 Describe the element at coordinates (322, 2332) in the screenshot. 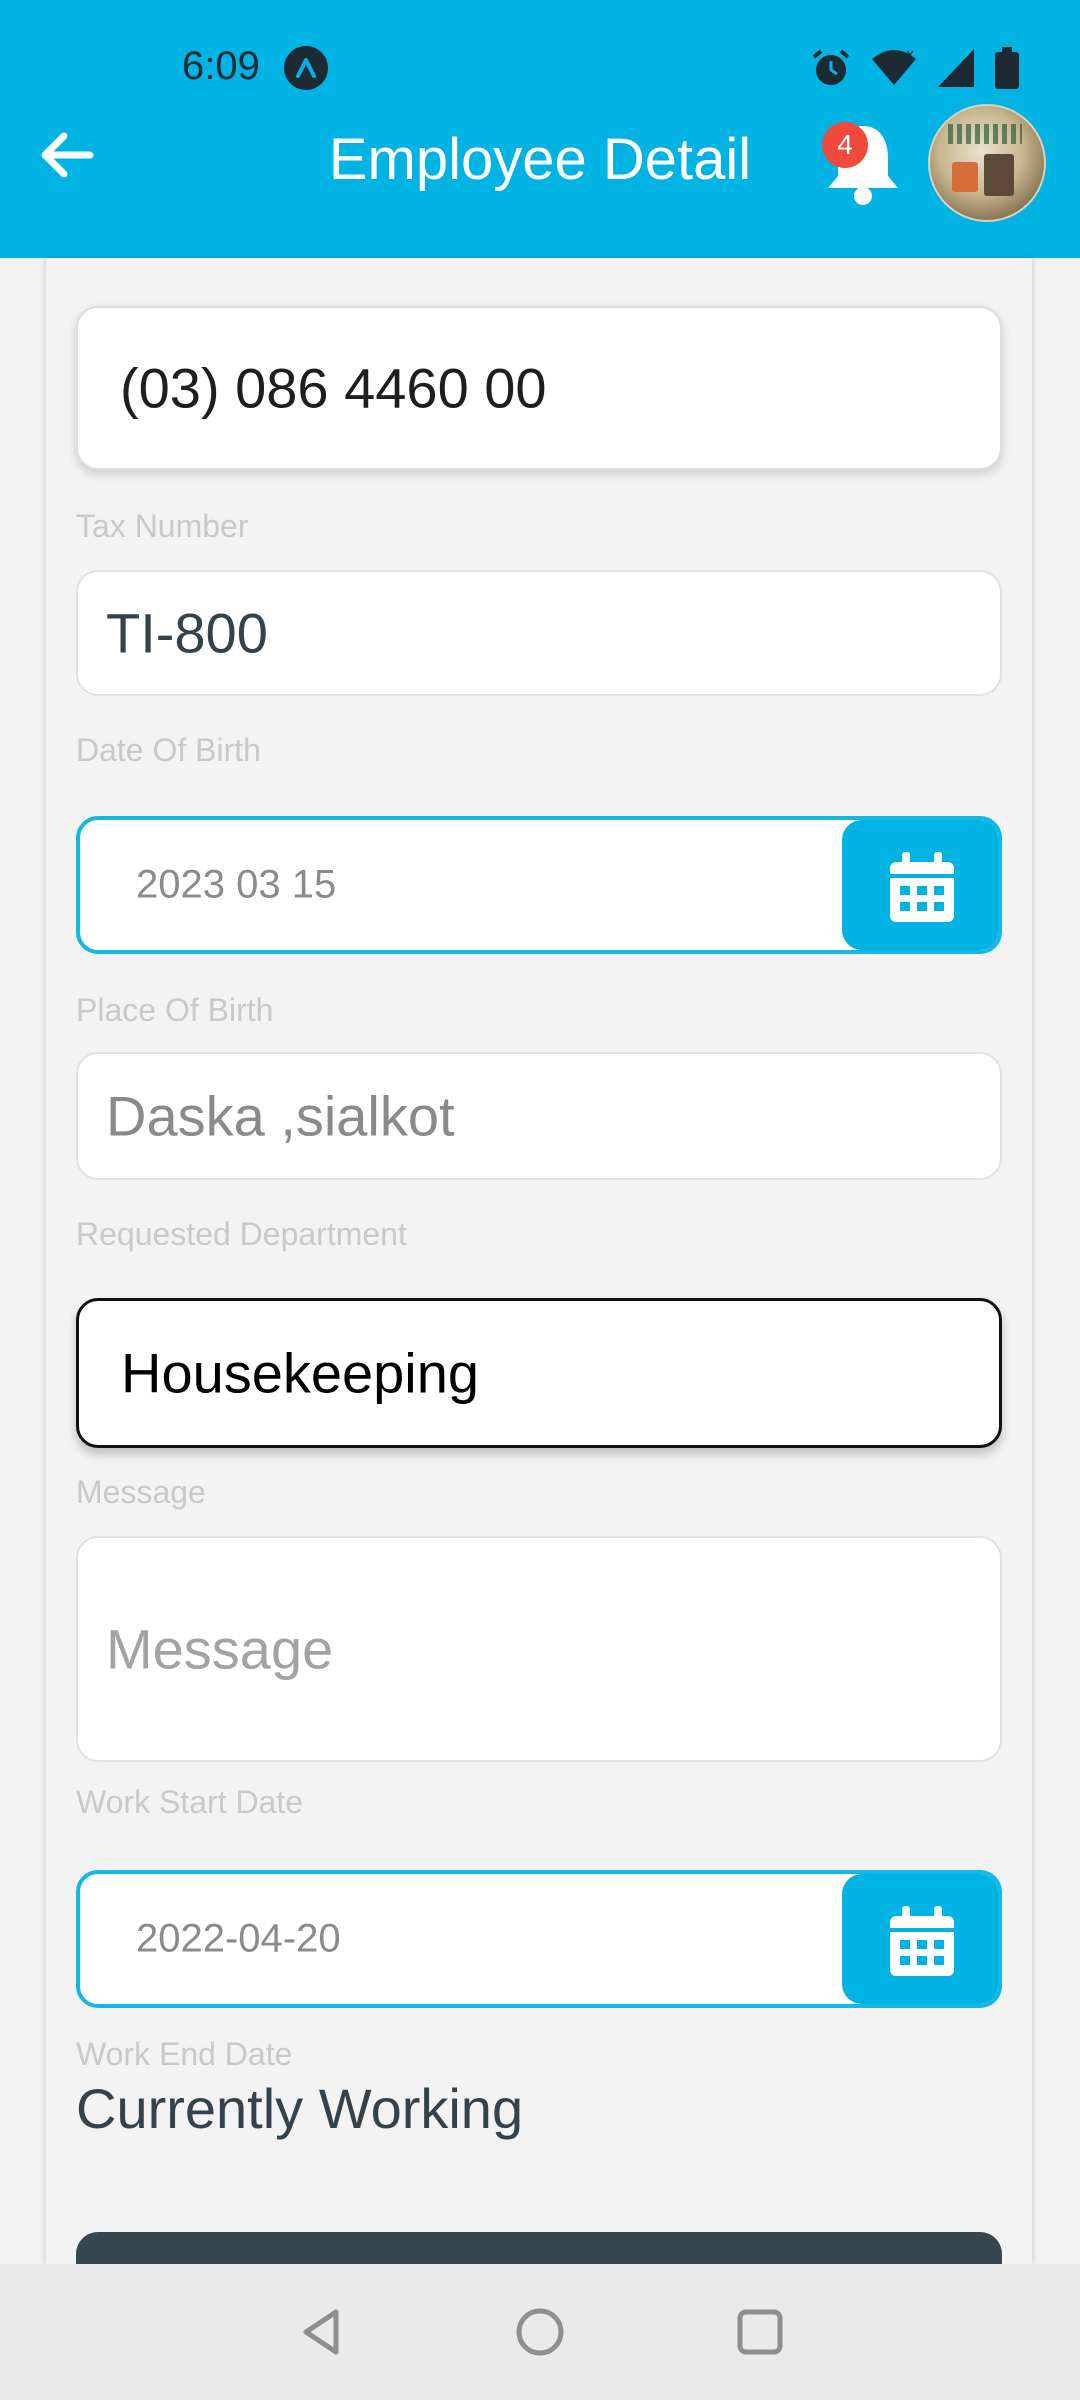

I see `back-triangle-icon` at that location.